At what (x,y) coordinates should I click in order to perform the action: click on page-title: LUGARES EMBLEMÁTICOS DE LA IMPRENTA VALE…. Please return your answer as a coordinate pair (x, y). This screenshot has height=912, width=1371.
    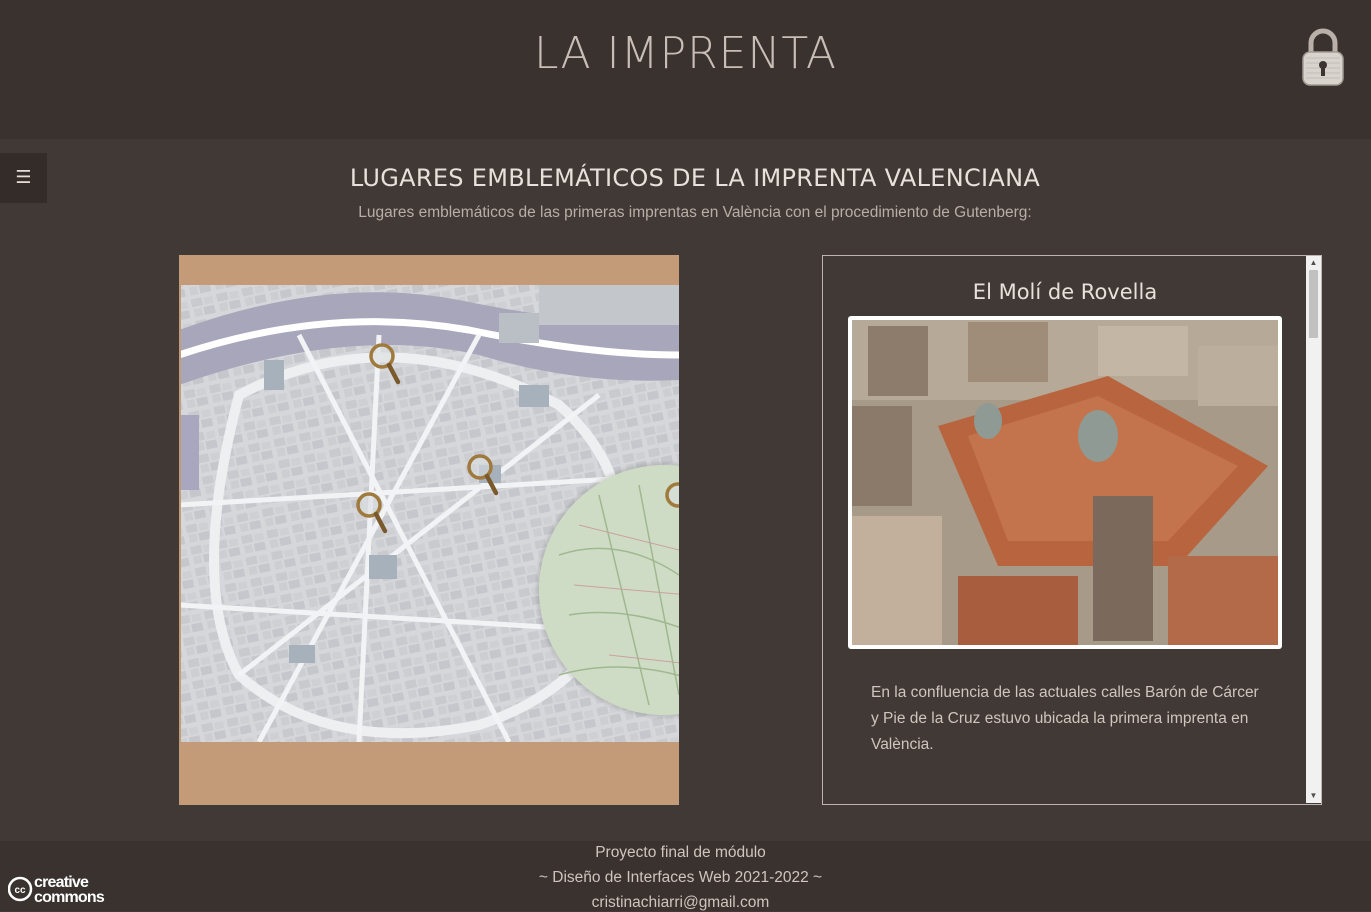
    Looking at the image, I should click on (695, 178).